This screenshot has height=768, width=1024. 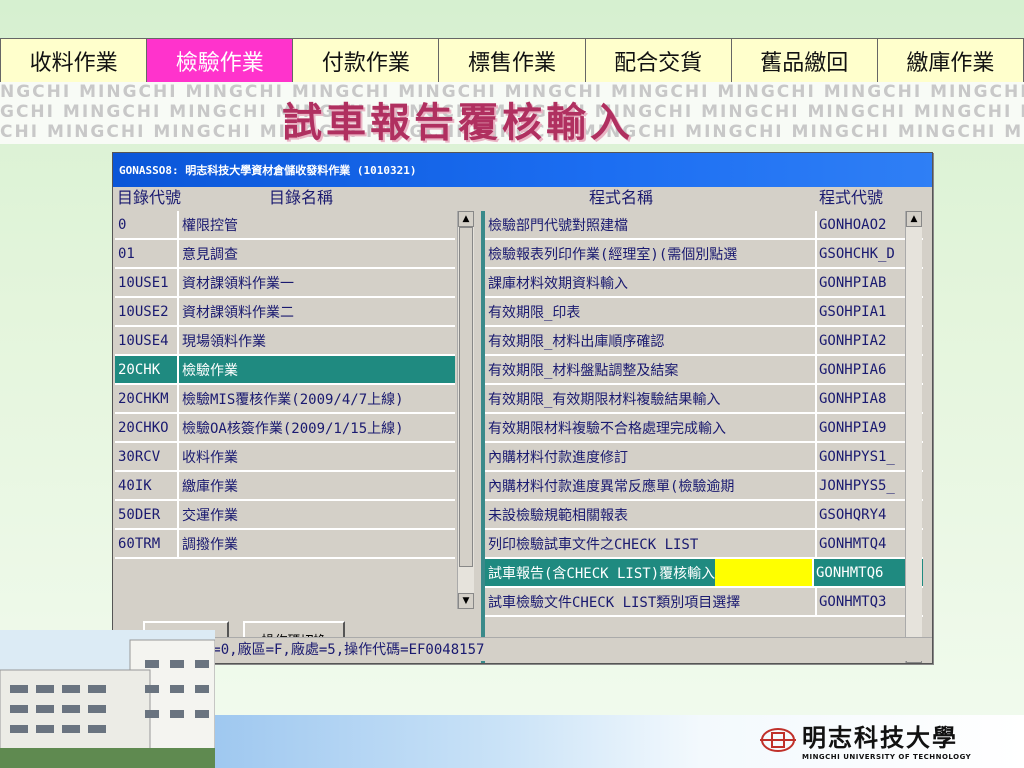 I want to click on catalog-row: 20CHK 檢驗作業, so click(x=285, y=370).